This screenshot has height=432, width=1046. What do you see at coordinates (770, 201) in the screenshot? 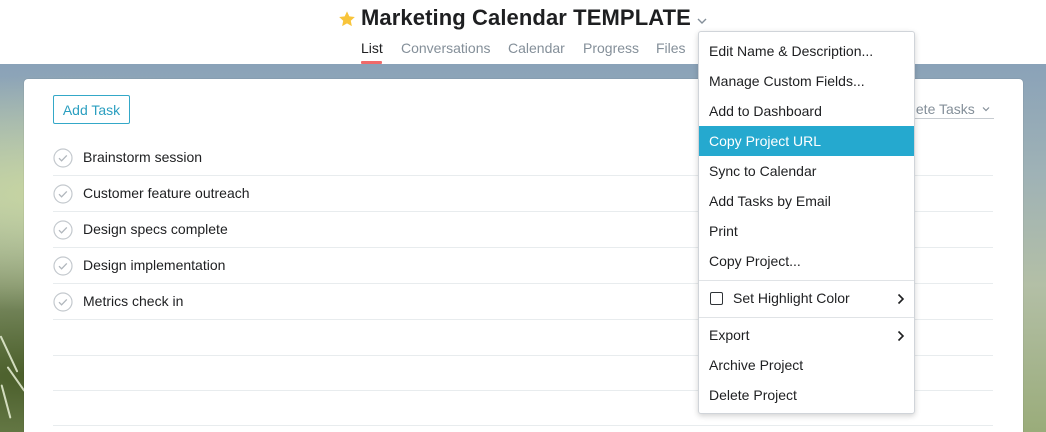
I see `menu-item-label: Add Tasks by Email` at bounding box center [770, 201].